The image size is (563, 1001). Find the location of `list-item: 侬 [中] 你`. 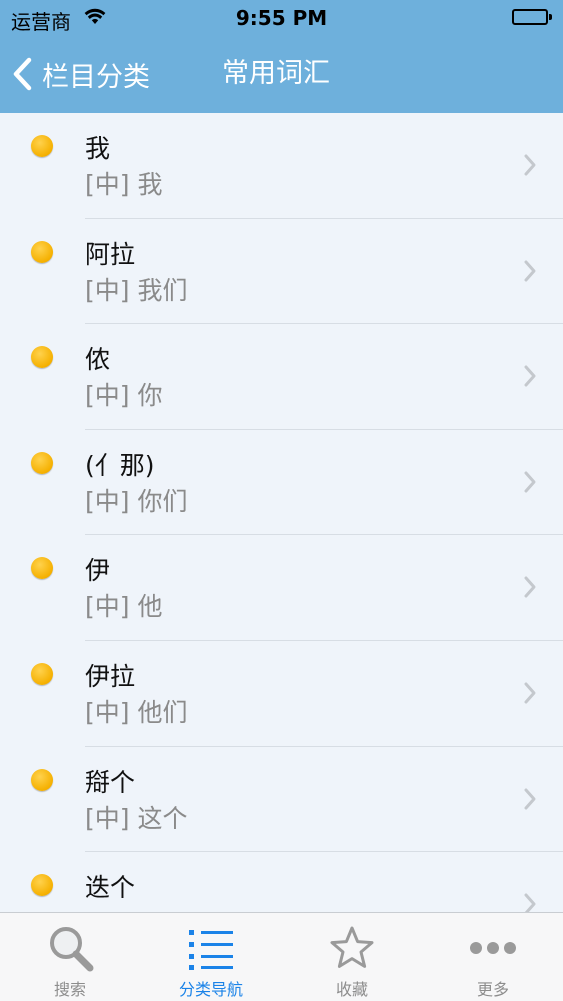

list-item: 侬 [中] 你 is located at coordinates (281, 377).